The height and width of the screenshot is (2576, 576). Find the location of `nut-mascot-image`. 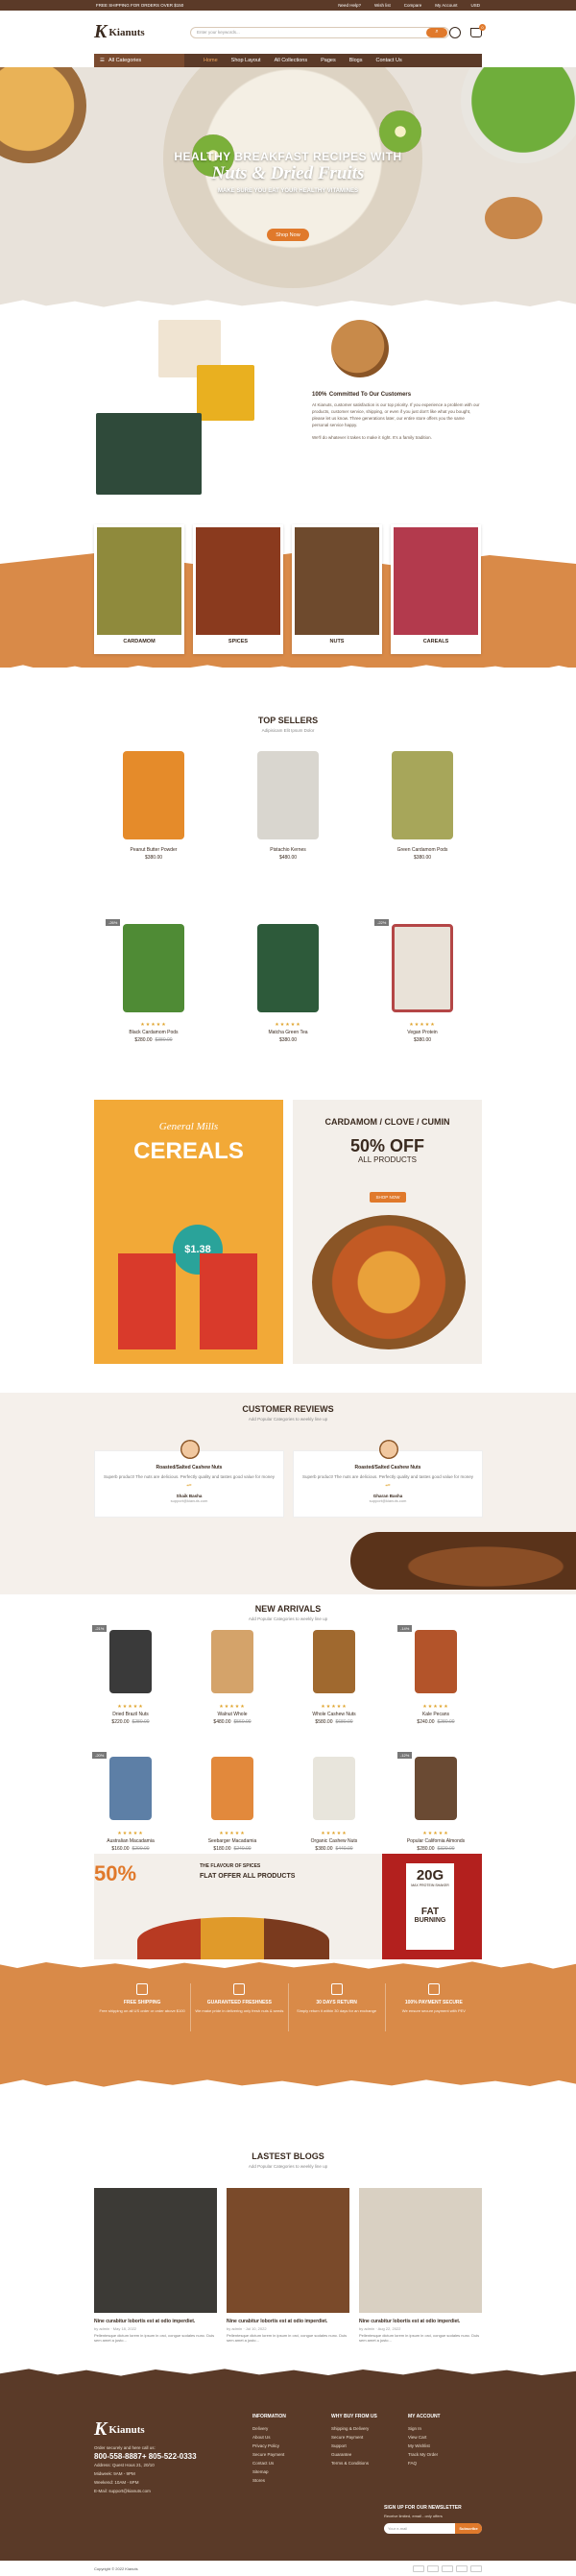

nut-mascot-image is located at coordinates (360, 348).